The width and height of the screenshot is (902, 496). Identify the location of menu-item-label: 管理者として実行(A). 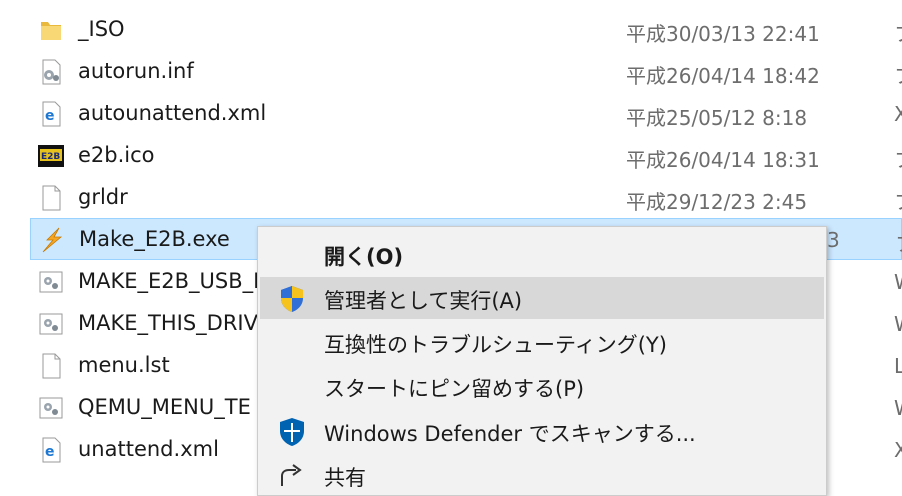
(423, 301).